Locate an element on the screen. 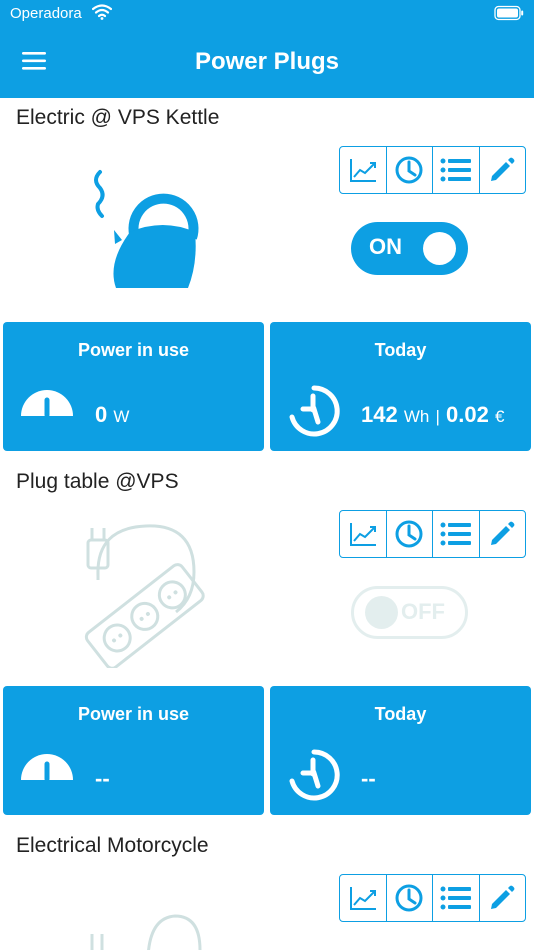 Image resolution: width=534 pixels, height=950 pixels. device-name: Electric @ VPS Kettle is located at coordinates (118, 117).